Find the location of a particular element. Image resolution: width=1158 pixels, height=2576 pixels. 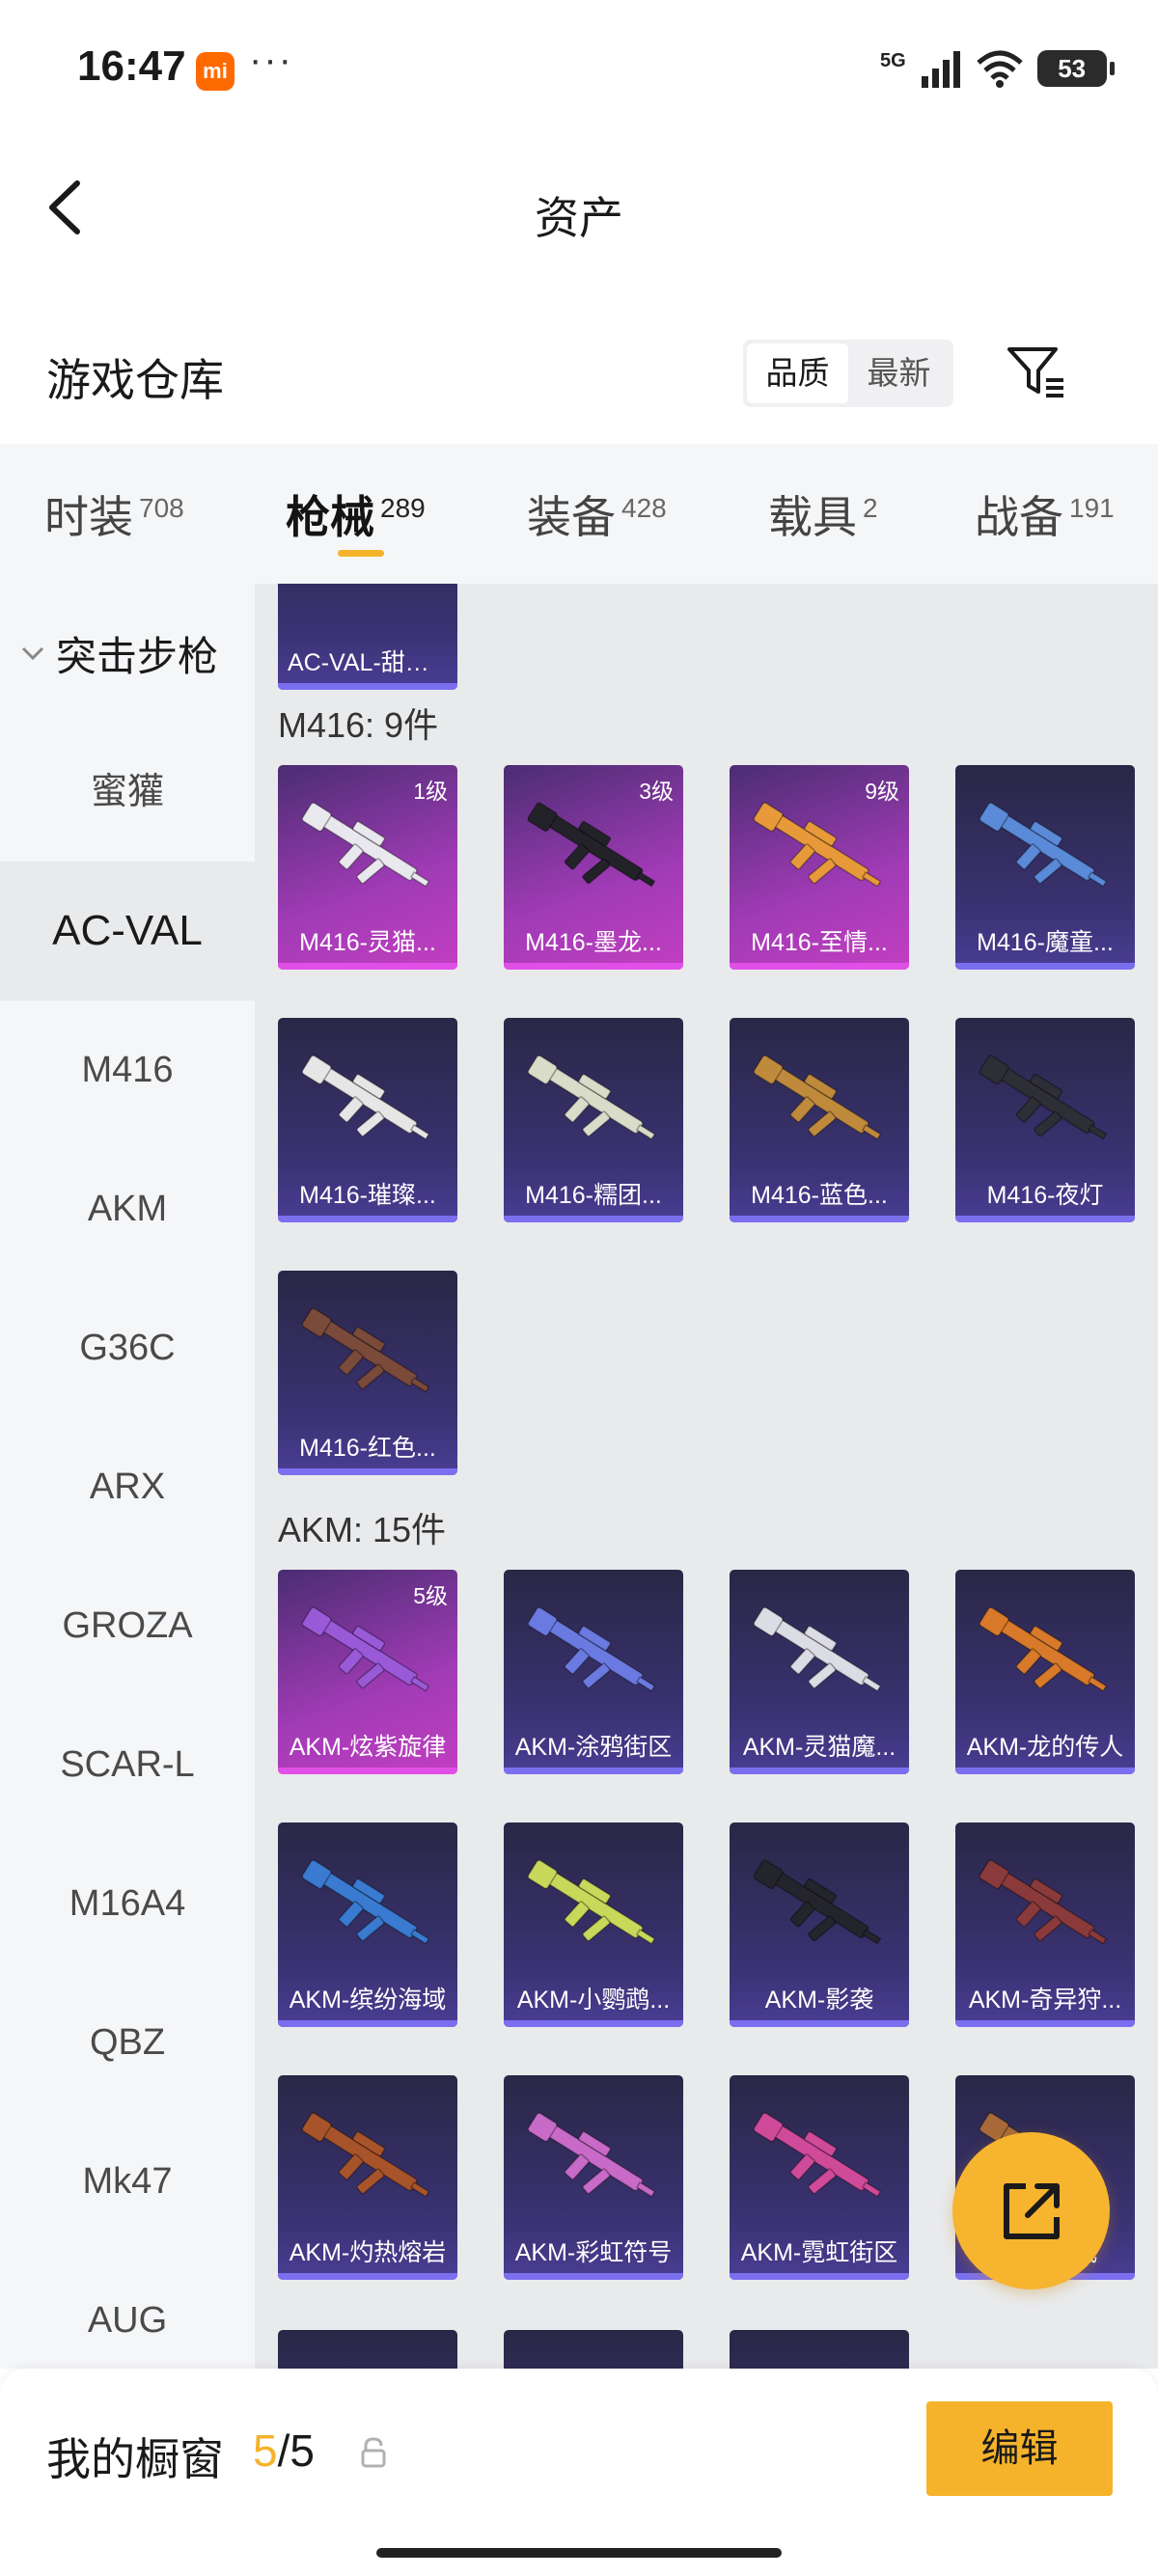

active-tab-indicator is located at coordinates (361, 554).